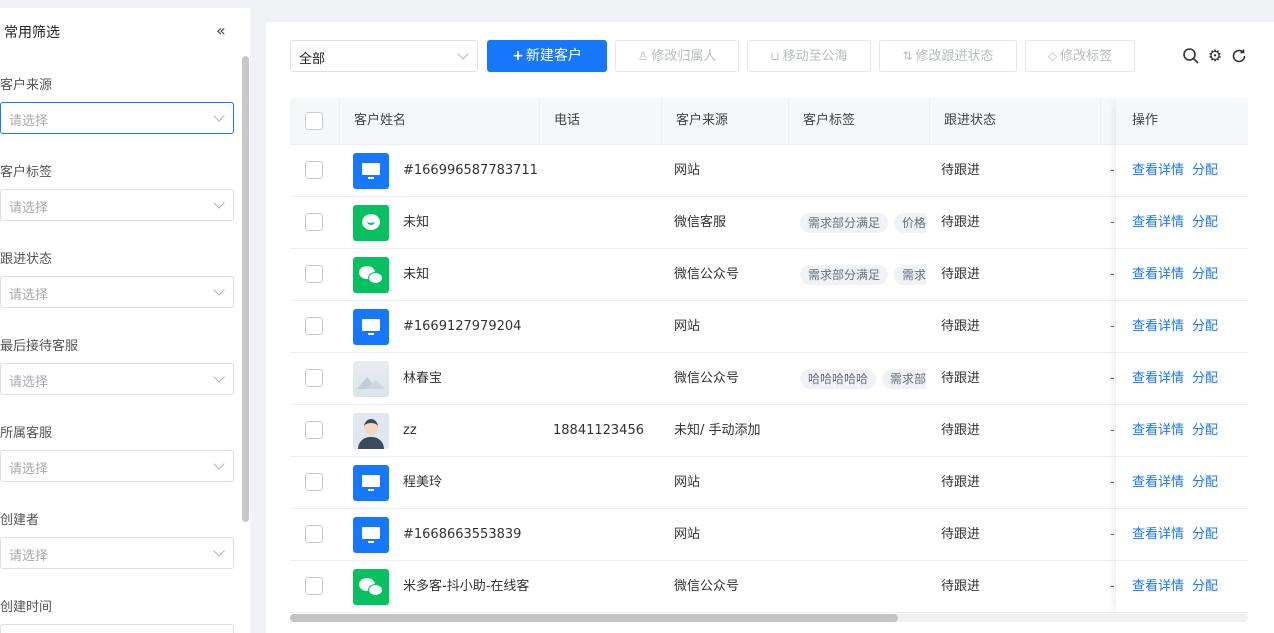  What do you see at coordinates (471, 326) in the screenshot?
I see `customer-name: #1669127979204` at bounding box center [471, 326].